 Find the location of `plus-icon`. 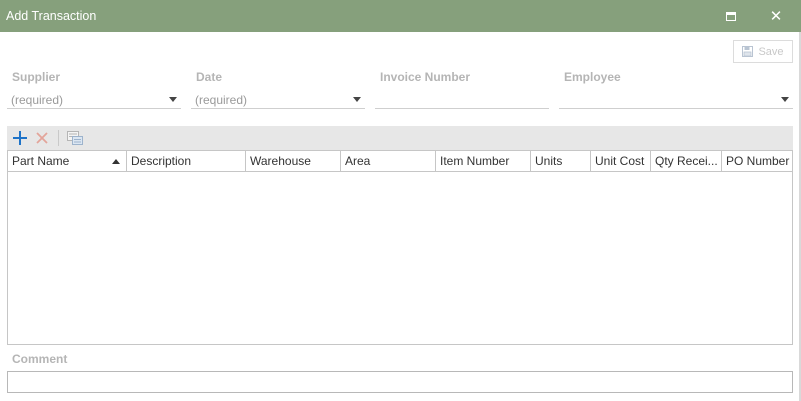

plus-icon is located at coordinates (20, 138).